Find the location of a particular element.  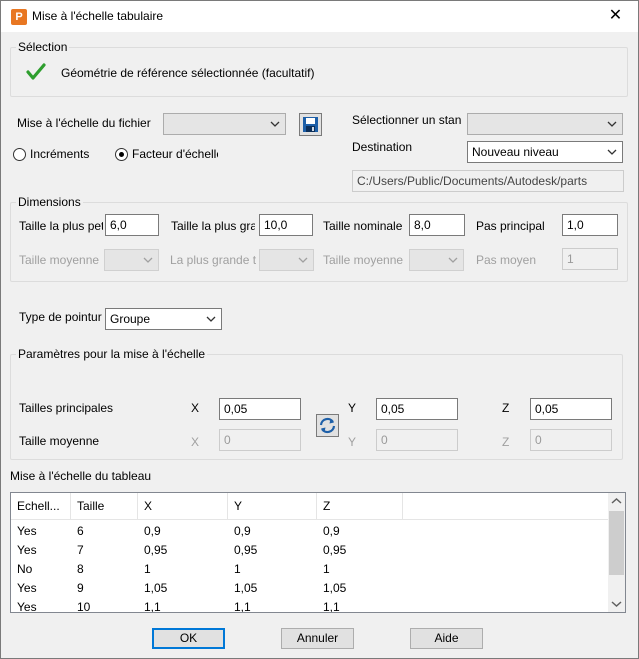

z-avg-label: Z is located at coordinates (506, 442).